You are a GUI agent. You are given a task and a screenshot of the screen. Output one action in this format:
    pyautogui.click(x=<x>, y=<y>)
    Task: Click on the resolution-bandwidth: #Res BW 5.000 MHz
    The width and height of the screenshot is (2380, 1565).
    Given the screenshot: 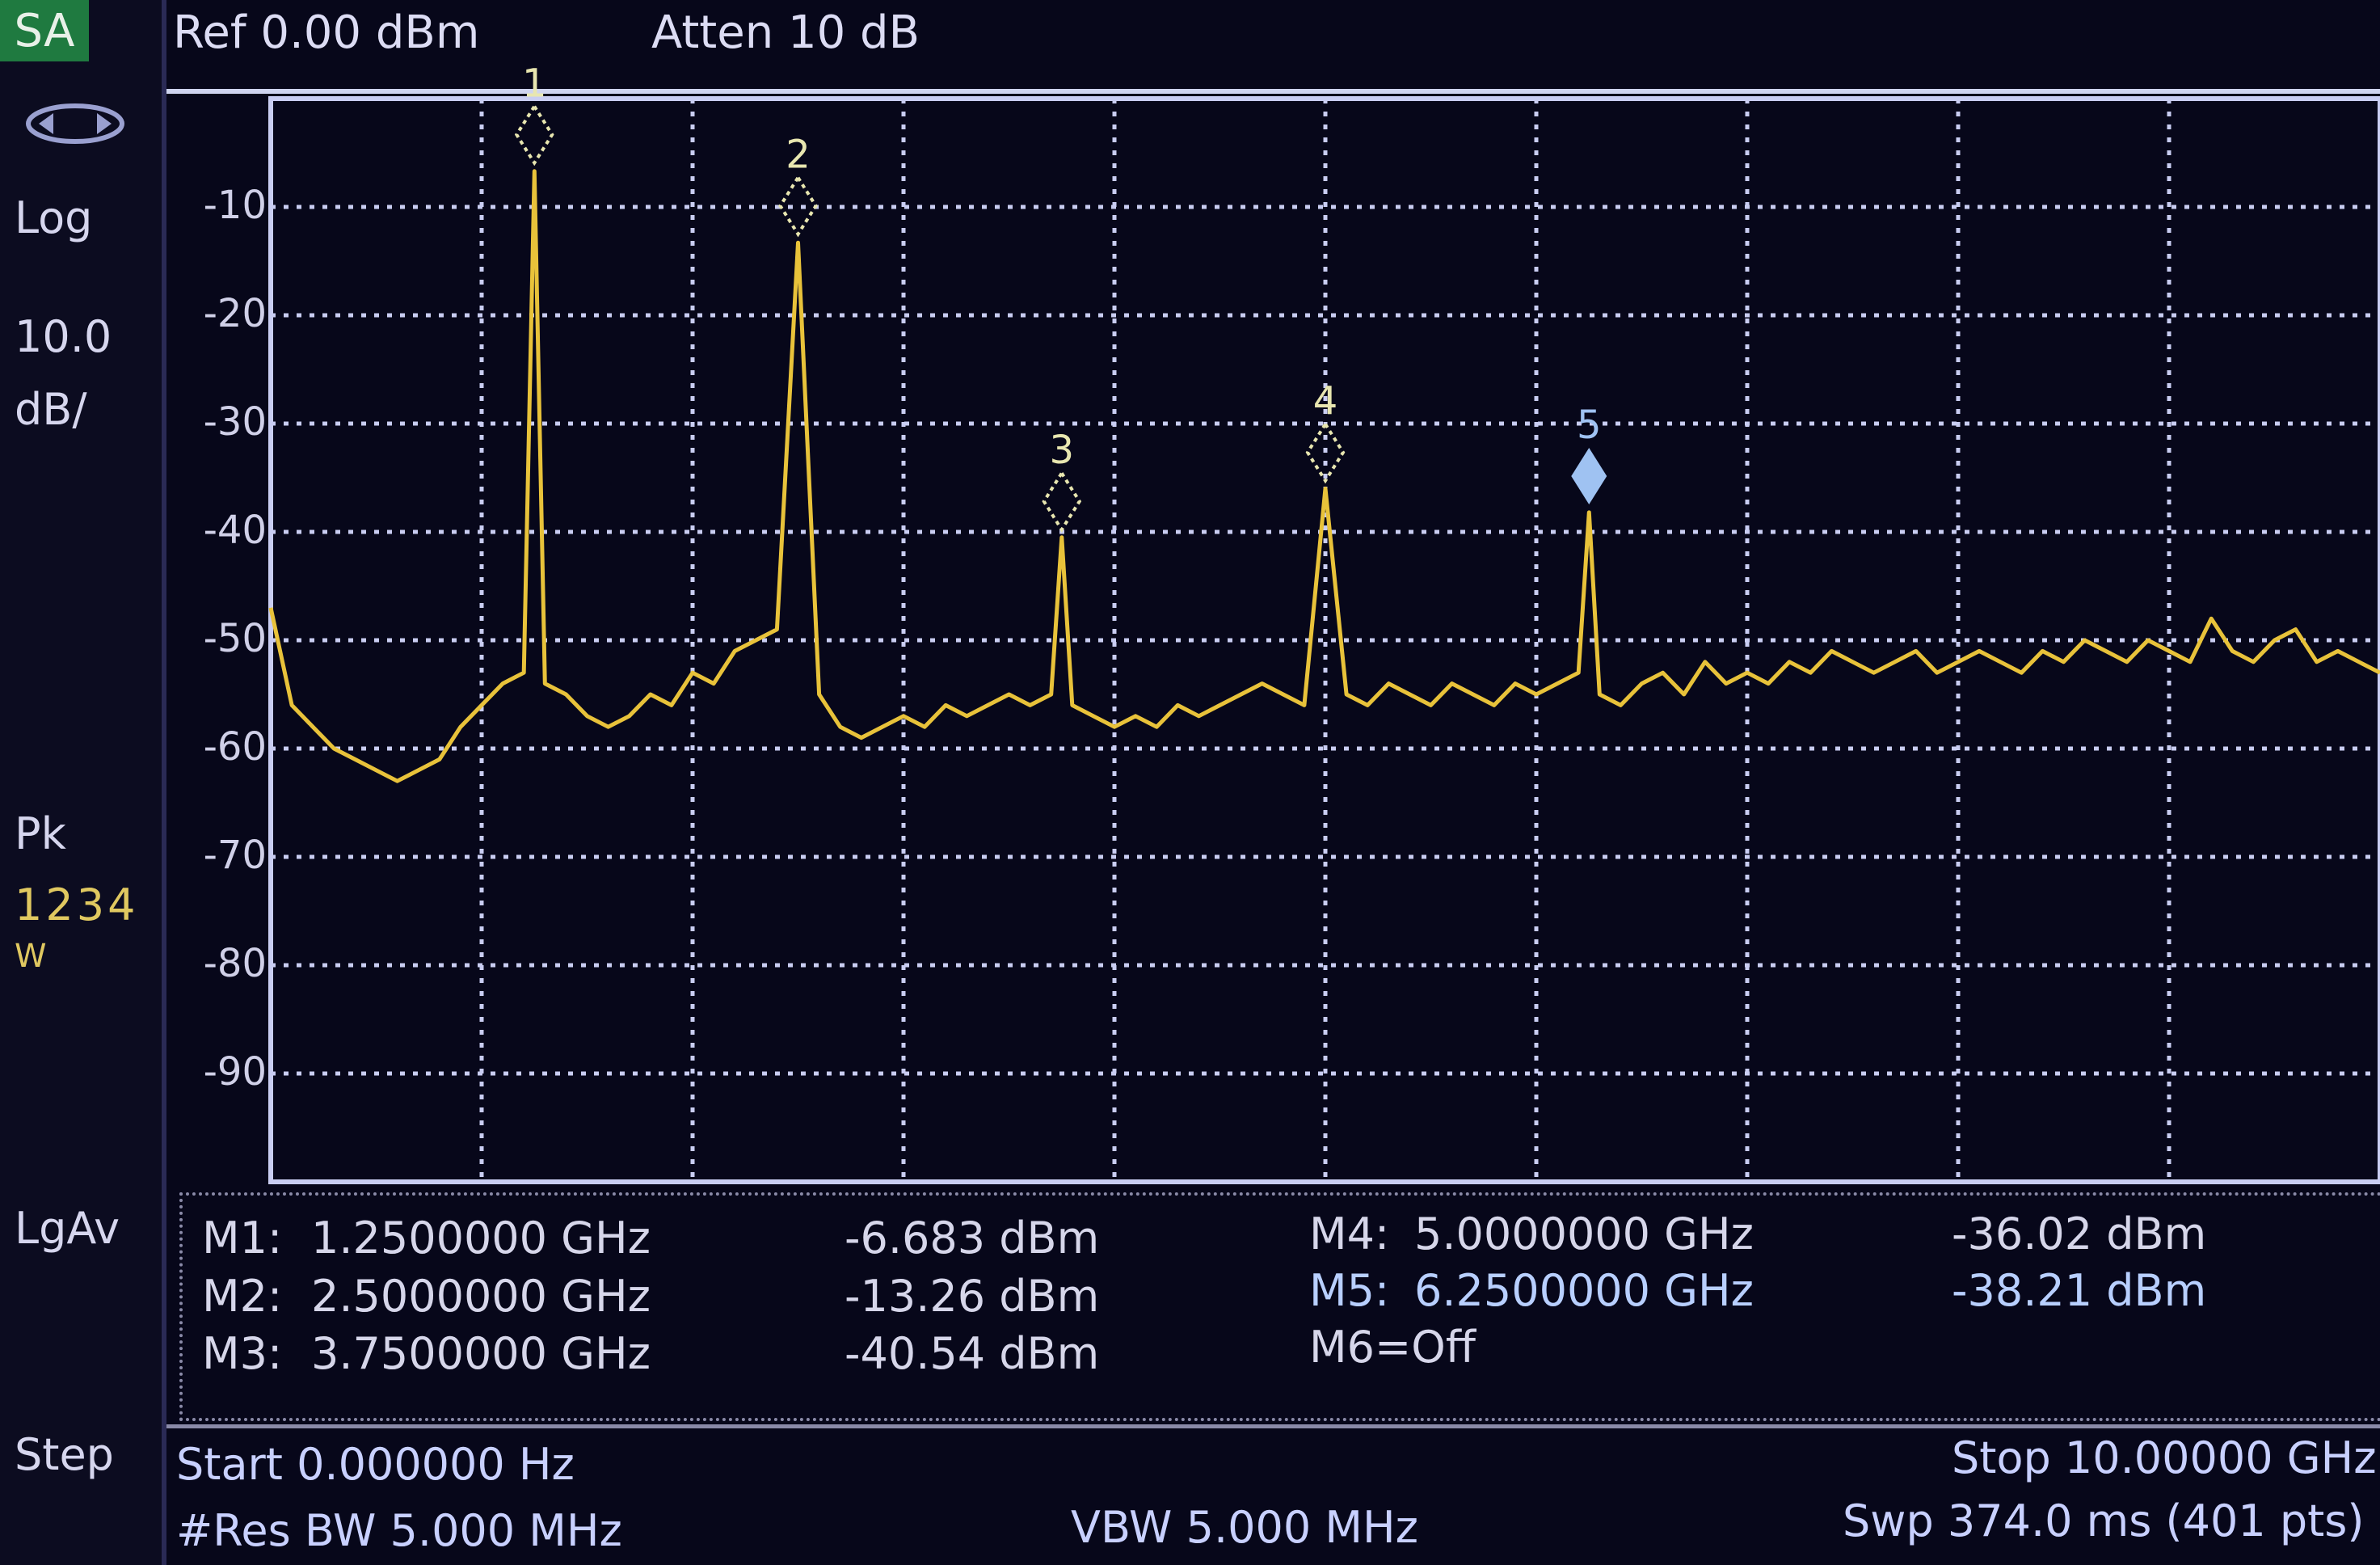 What is the action you would take?
    pyautogui.click(x=399, y=1530)
    